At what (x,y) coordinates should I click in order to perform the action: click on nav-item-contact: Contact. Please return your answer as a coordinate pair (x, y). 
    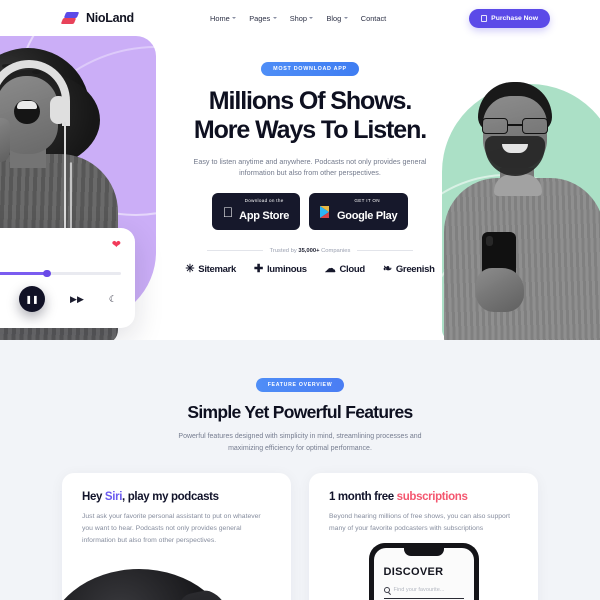
    Looking at the image, I should click on (373, 18).